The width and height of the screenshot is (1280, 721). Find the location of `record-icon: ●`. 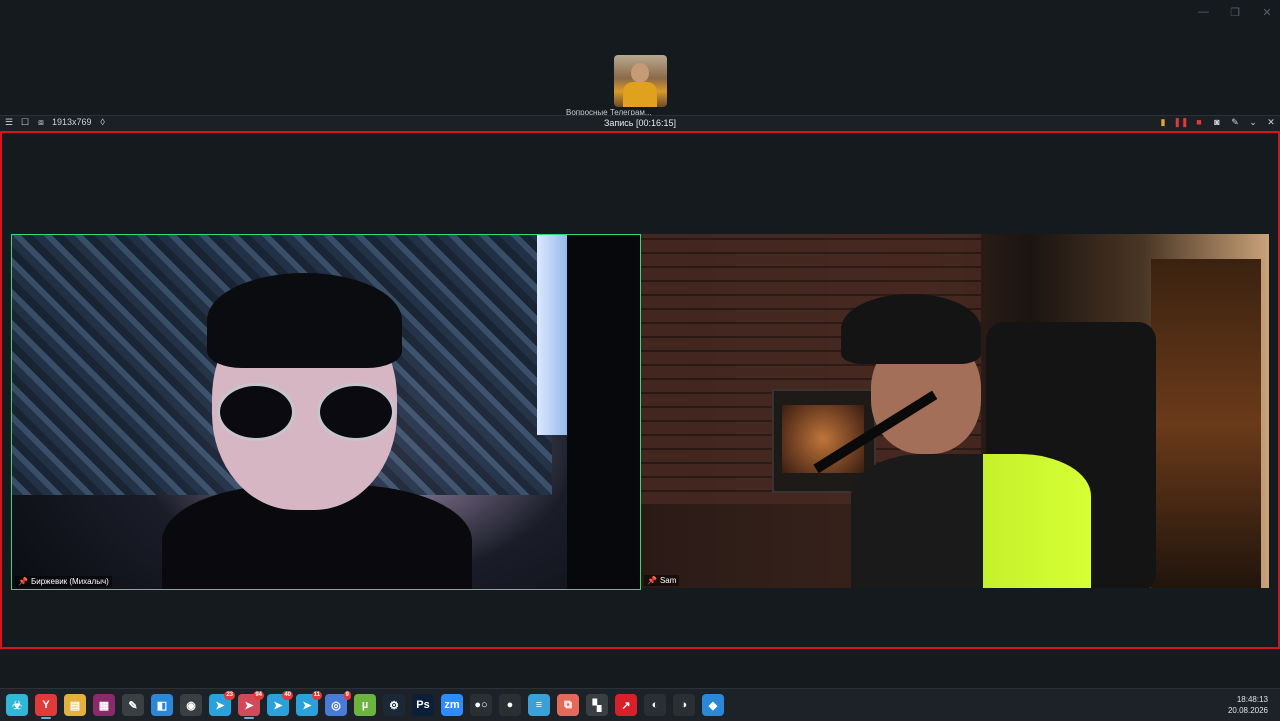

record-icon: ● is located at coordinates (510, 705).